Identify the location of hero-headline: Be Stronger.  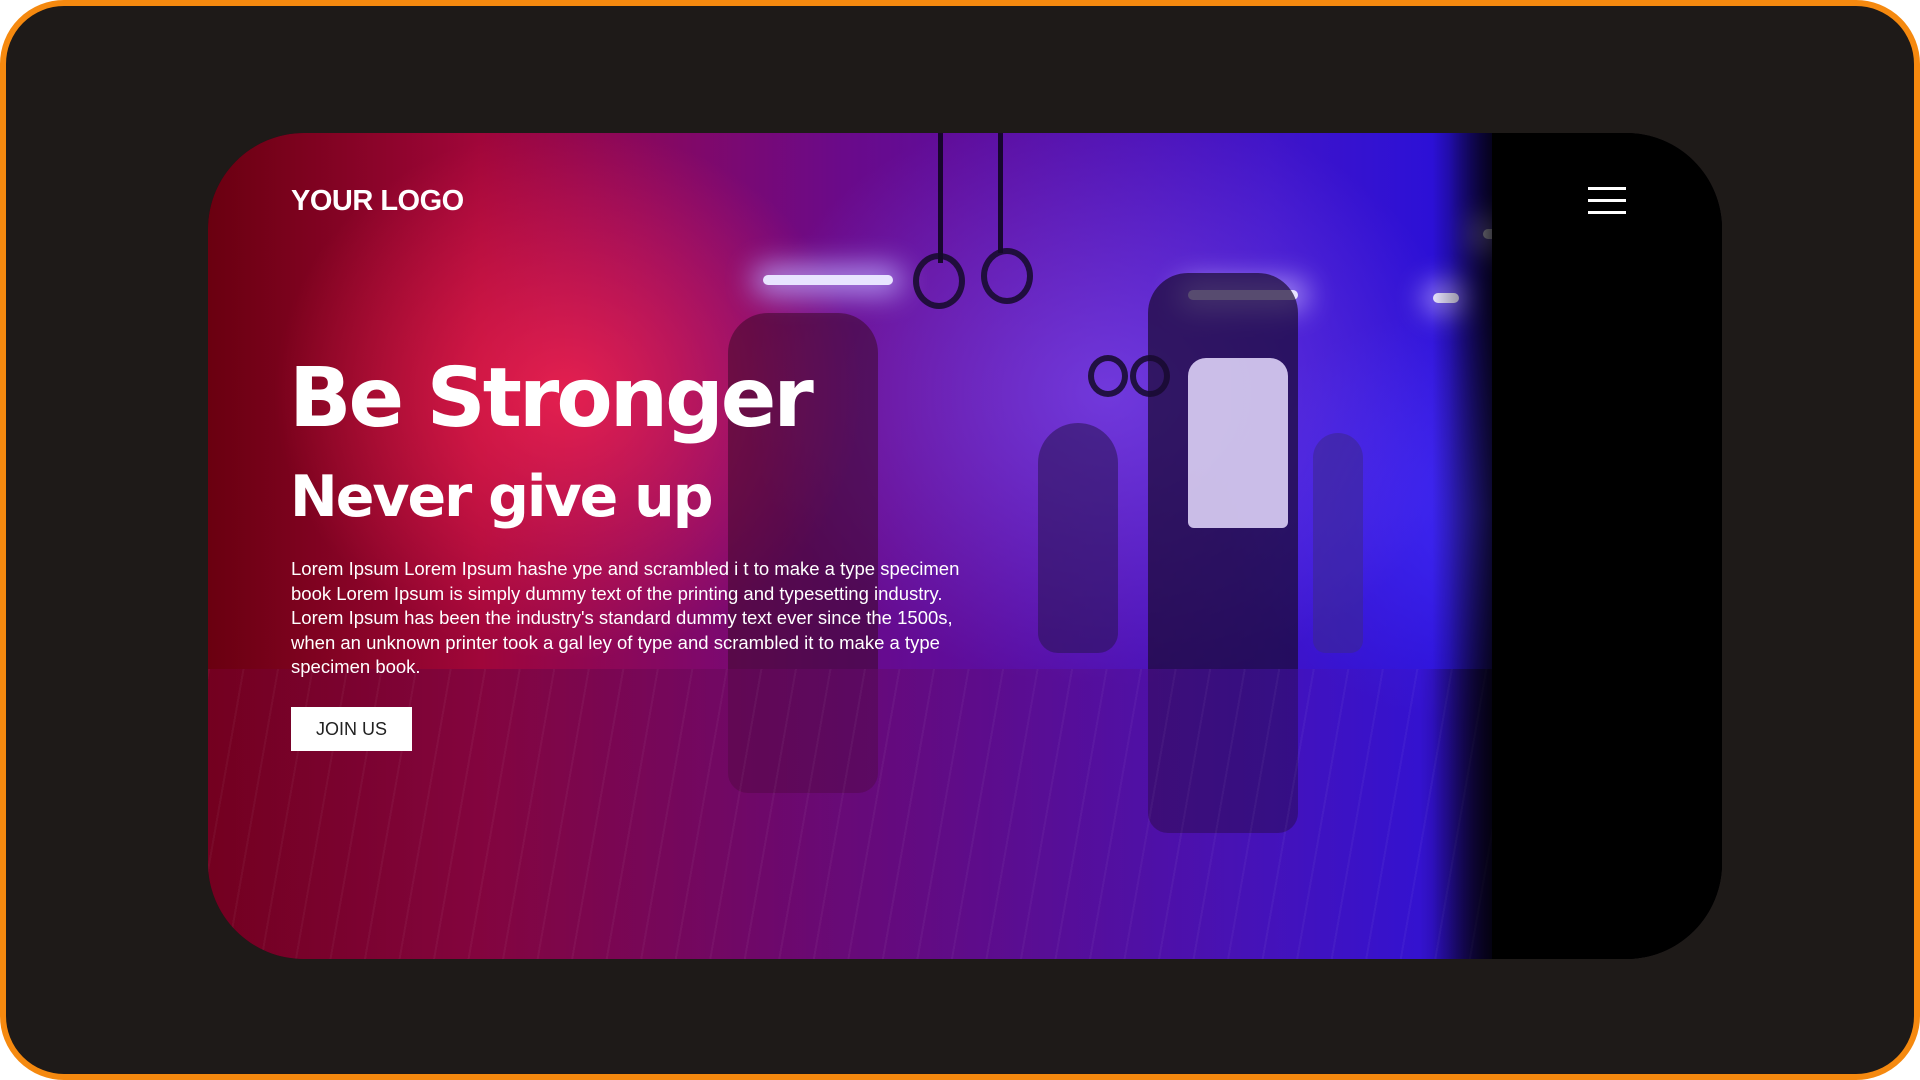
(551, 398).